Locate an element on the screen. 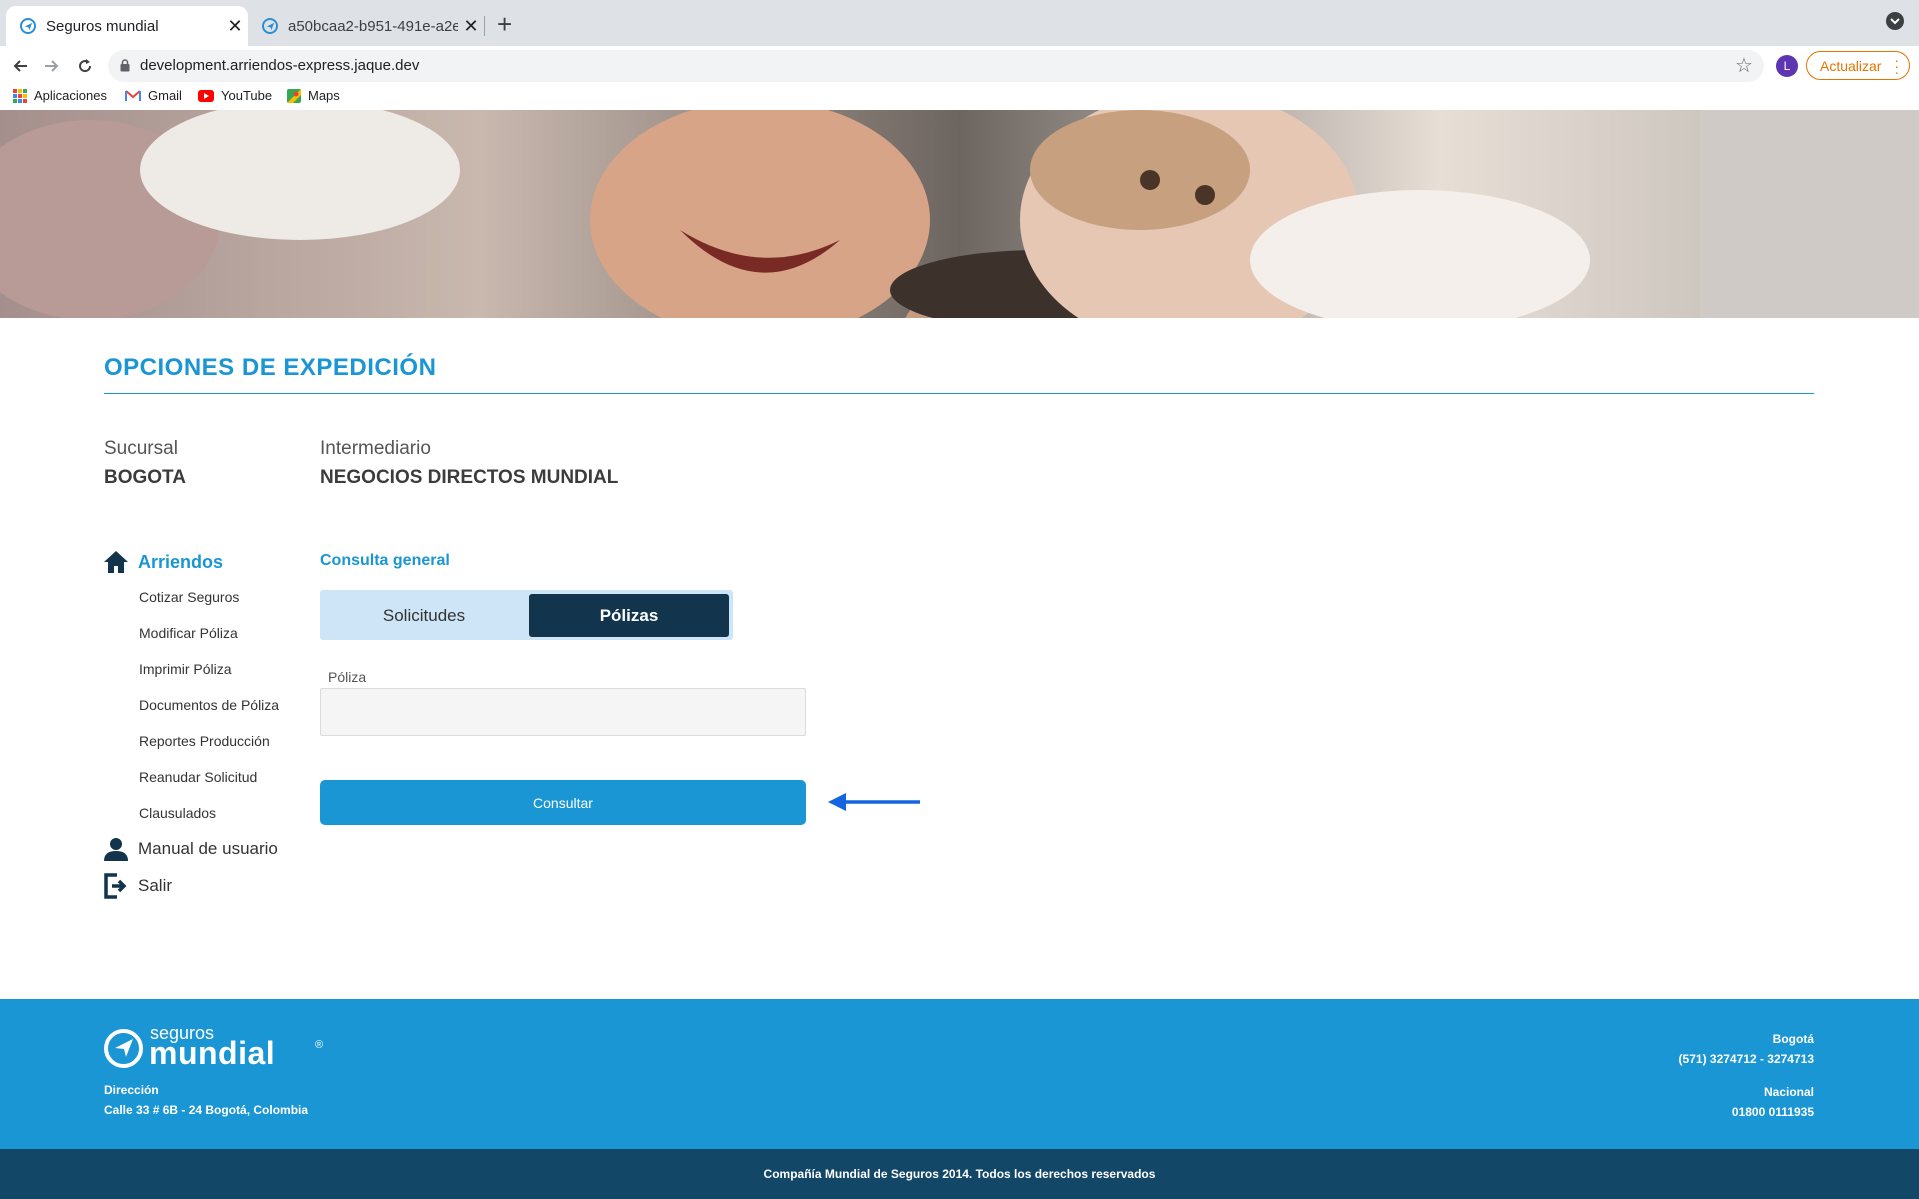  url-text: development.arriendos-express.jaque.dev is located at coordinates (280, 65).